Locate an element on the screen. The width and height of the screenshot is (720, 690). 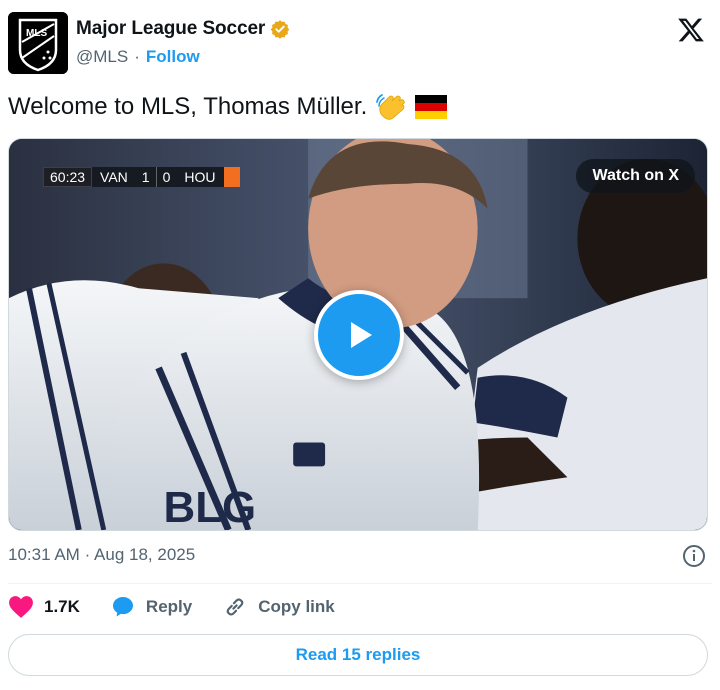
follow-button: Follow is located at coordinates (173, 57).